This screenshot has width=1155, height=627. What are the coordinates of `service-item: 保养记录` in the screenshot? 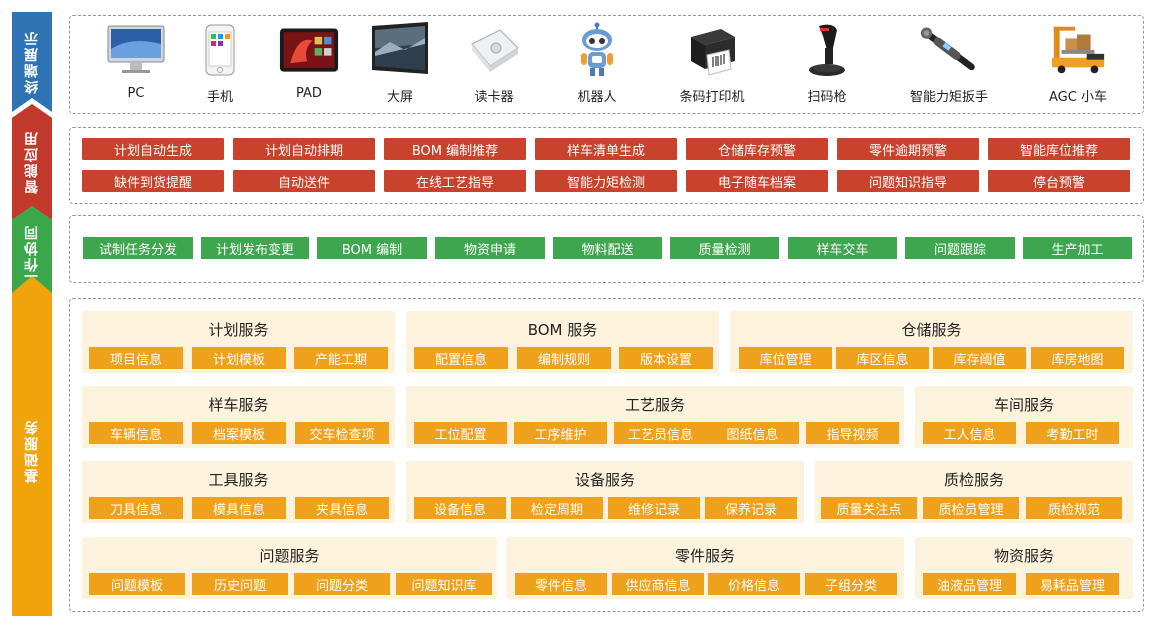 It's located at (751, 508).